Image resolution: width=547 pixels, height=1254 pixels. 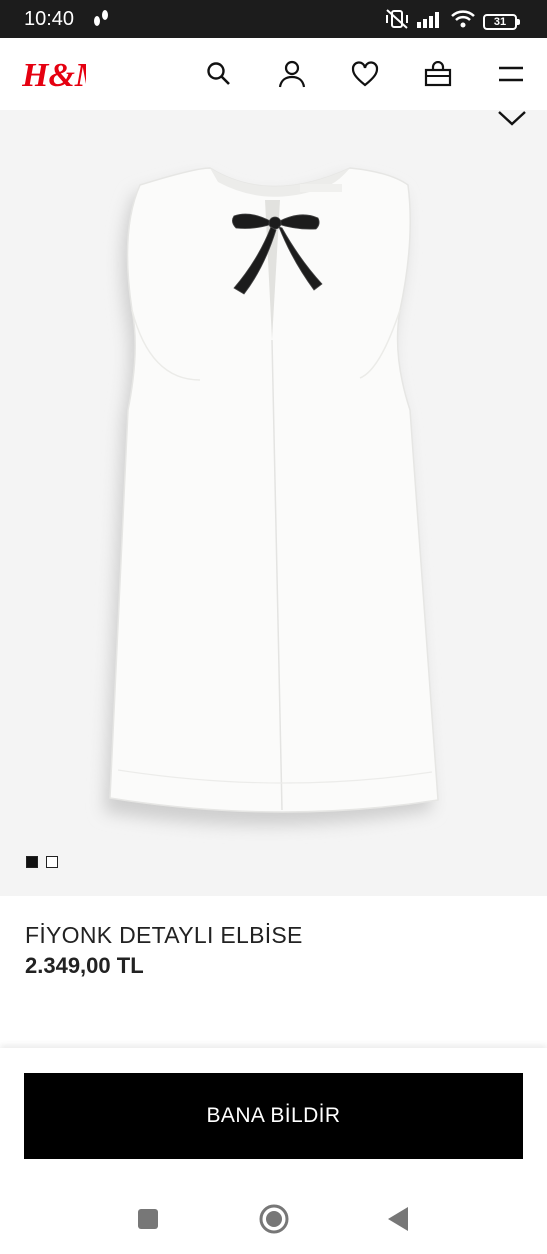 I want to click on mute-vibrate-icon, so click(x=397, y=21).